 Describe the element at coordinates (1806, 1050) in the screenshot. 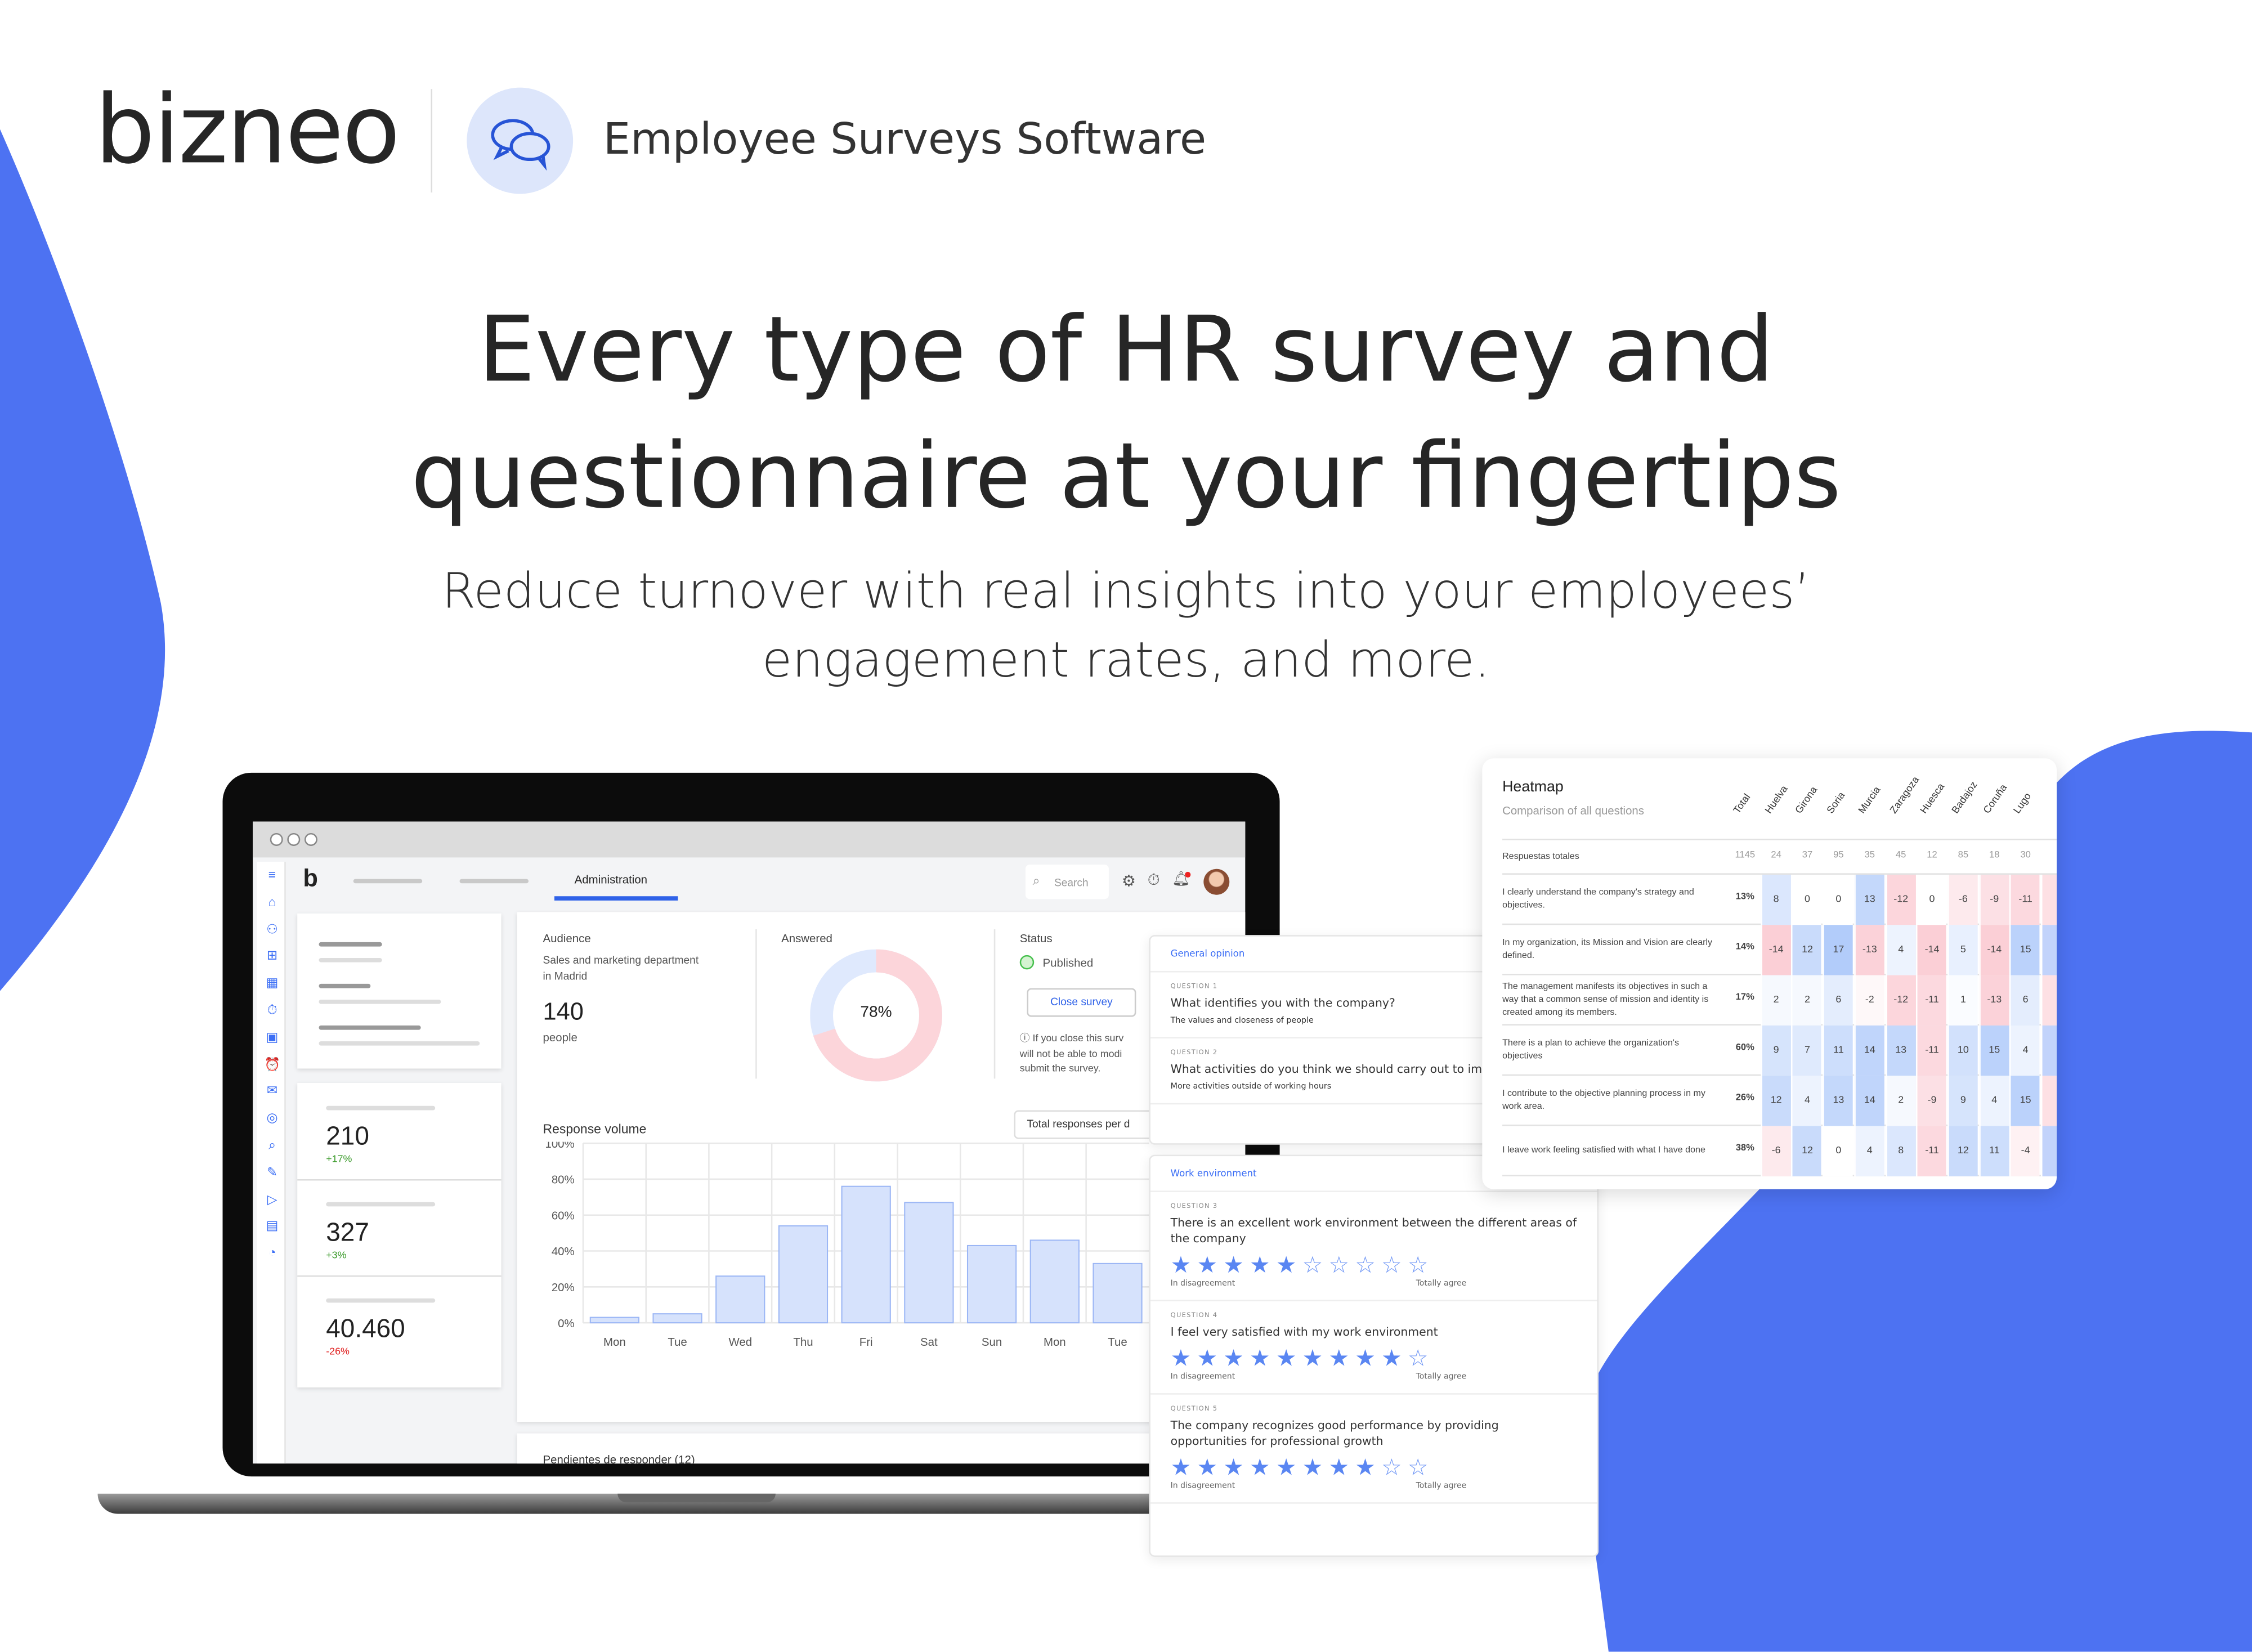

I see `heatmap-cell: 7` at that location.